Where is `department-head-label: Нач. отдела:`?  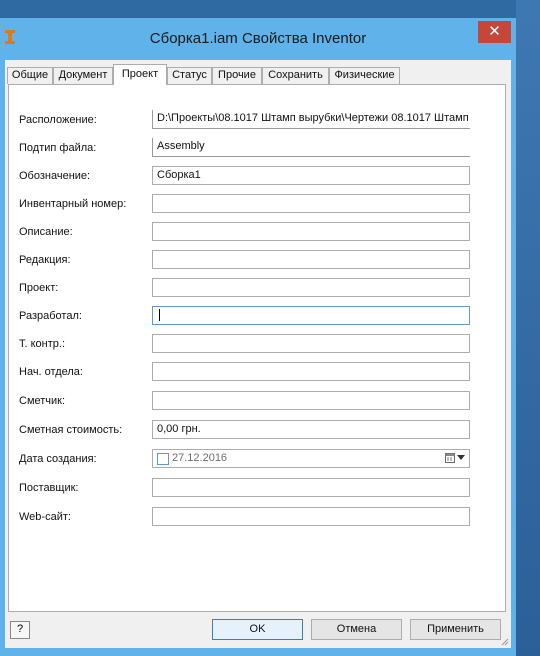 department-head-label: Нач. отдела: is located at coordinates (51, 372).